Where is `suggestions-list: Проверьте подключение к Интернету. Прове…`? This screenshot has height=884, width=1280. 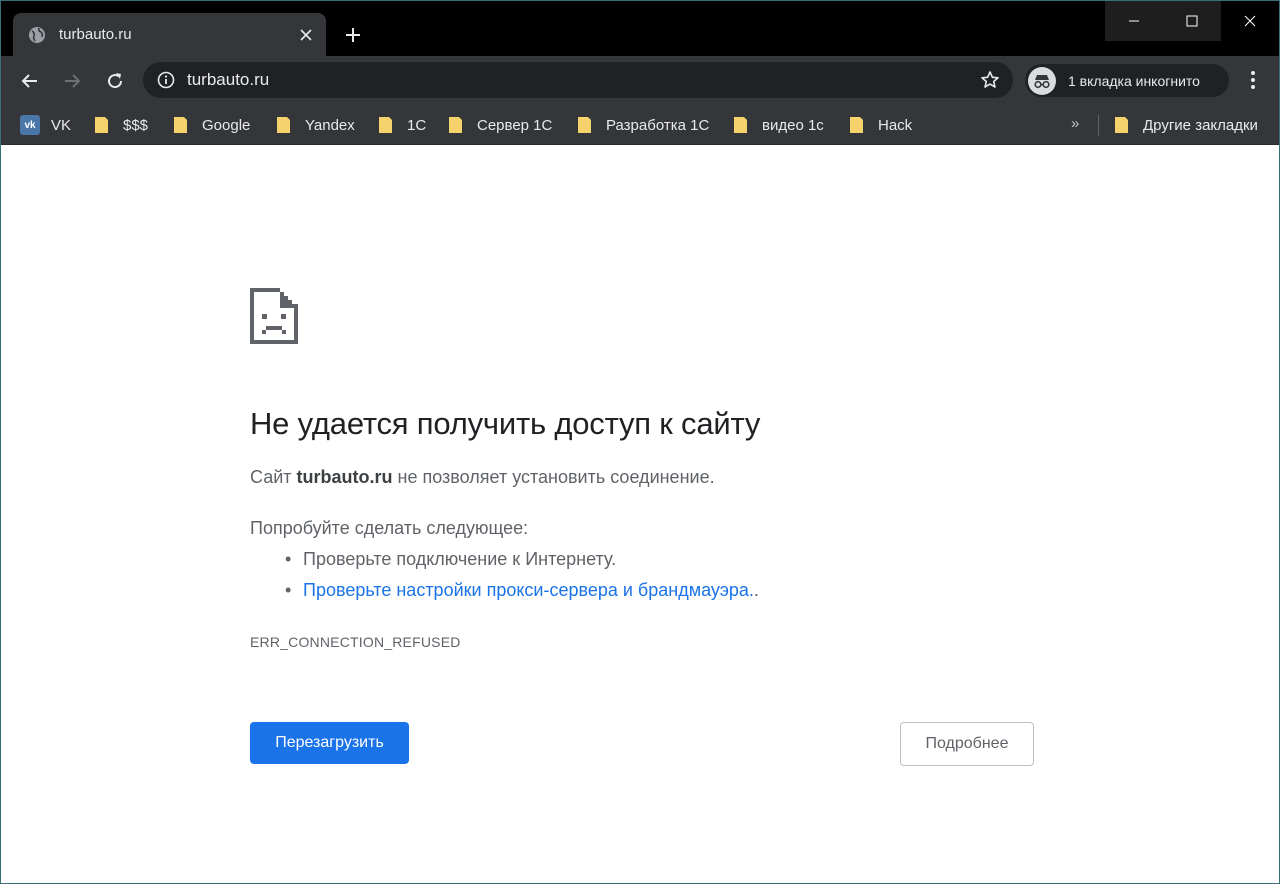 suggestions-list: Проверьте подключение к Интернету. Прове… is located at coordinates (522, 580).